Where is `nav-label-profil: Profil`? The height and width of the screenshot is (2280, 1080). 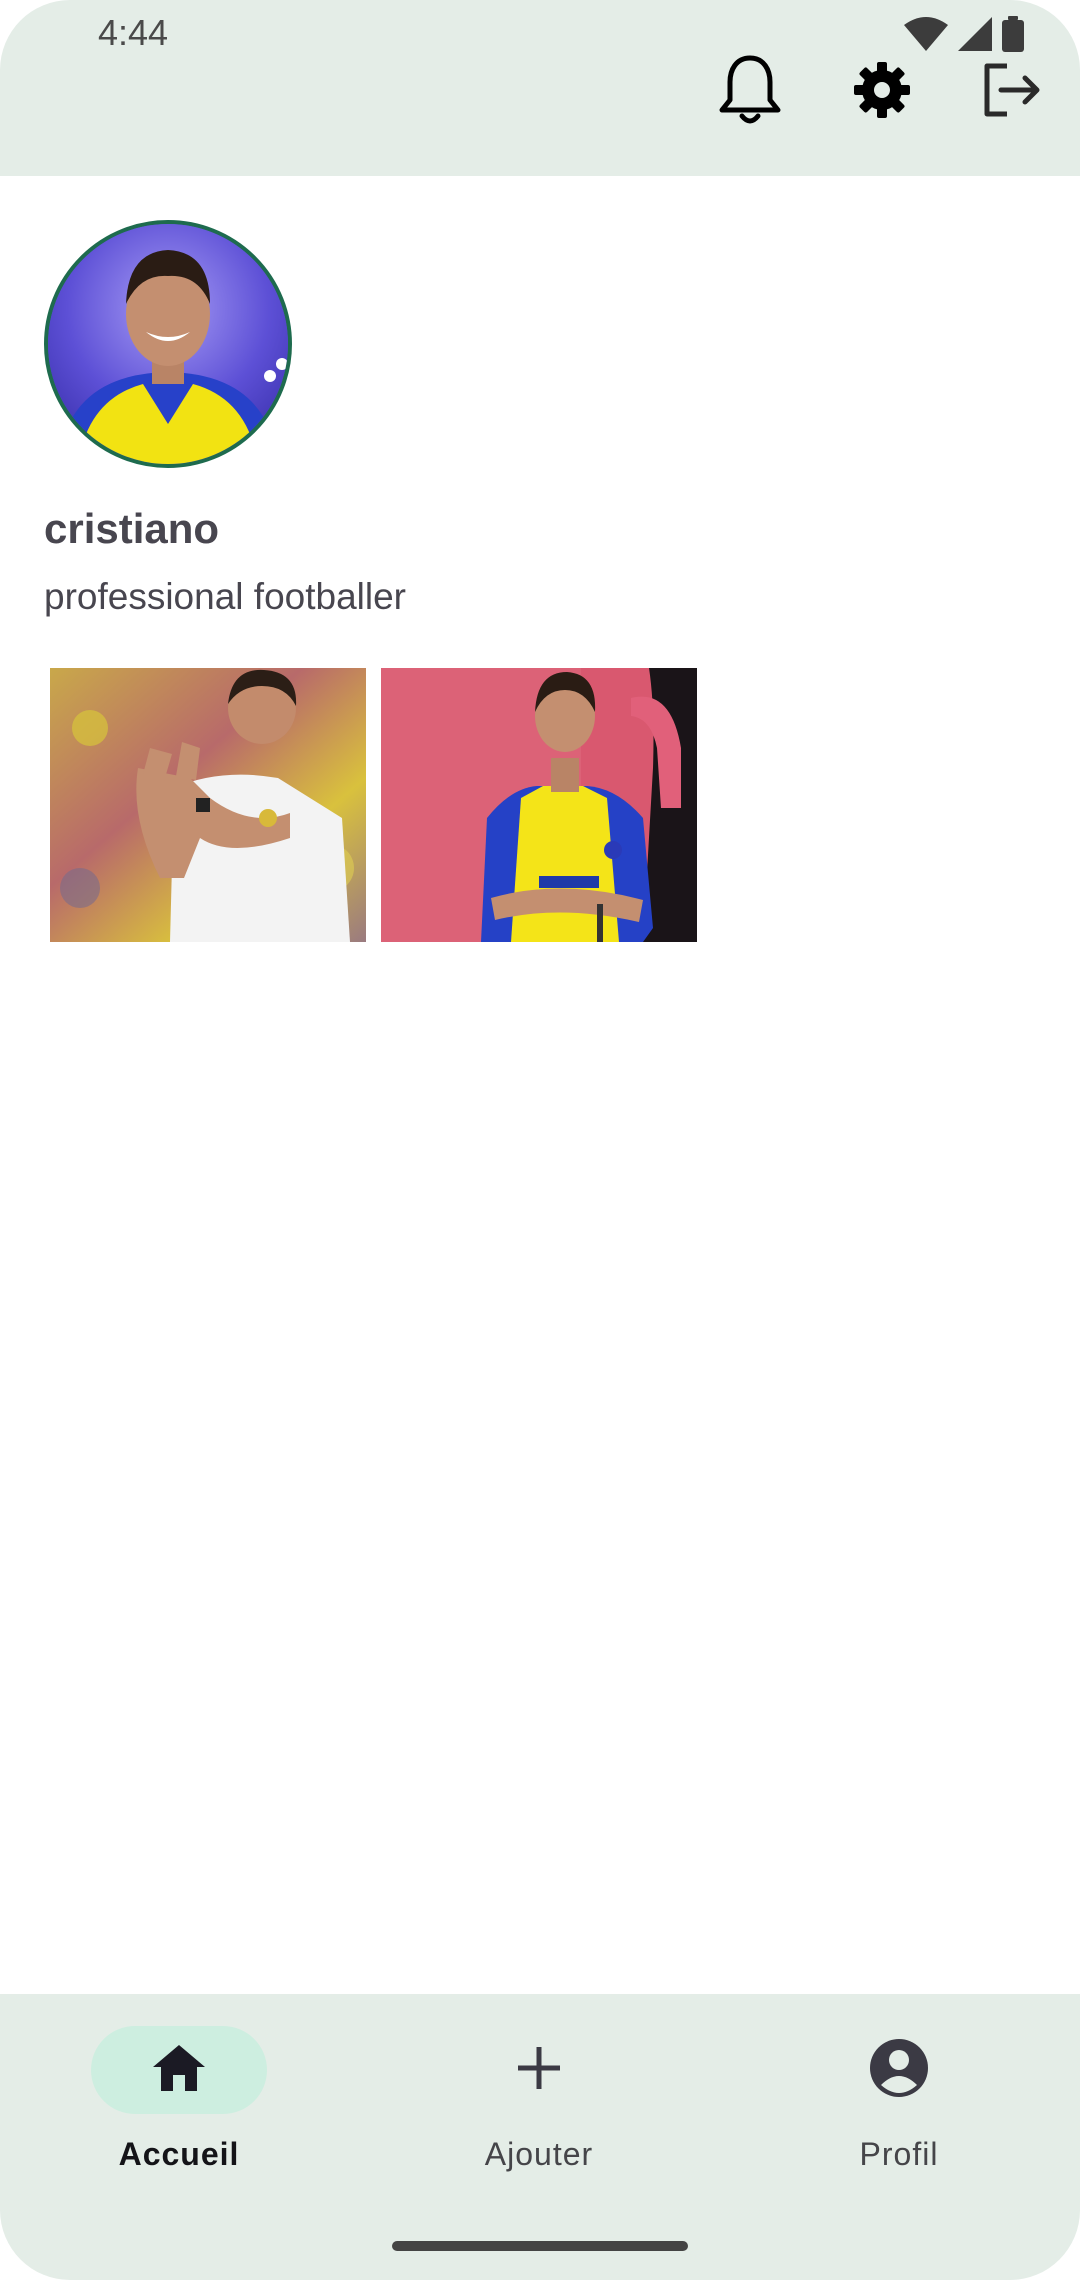 nav-label-profil: Profil is located at coordinates (899, 2154).